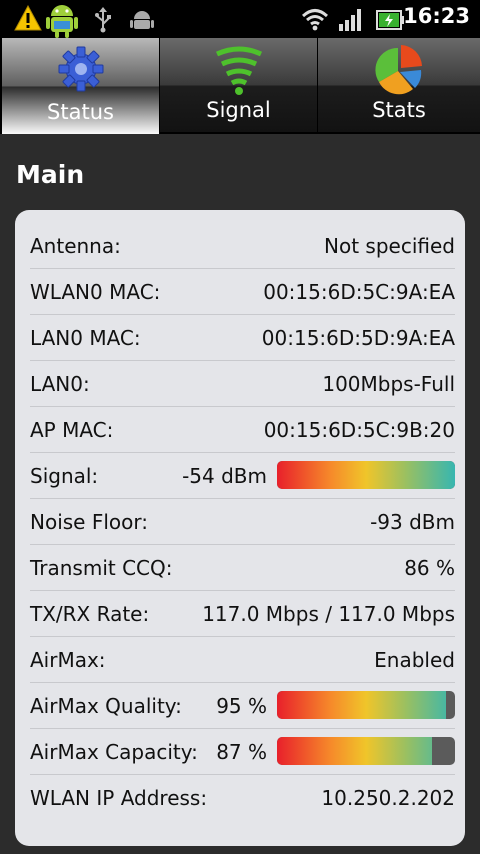  Describe the element at coordinates (354, 751) in the screenshot. I see `airmax-capacity-fill` at that location.